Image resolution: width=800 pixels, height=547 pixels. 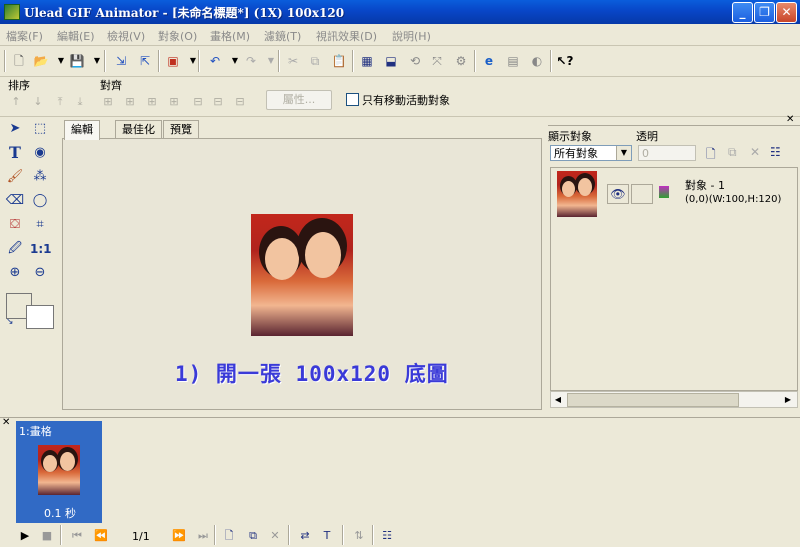 What do you see at coordinates (15, 129) in the screenshot?
I see `pick-tool-icon: ➤` at bounding box center [15, 129].